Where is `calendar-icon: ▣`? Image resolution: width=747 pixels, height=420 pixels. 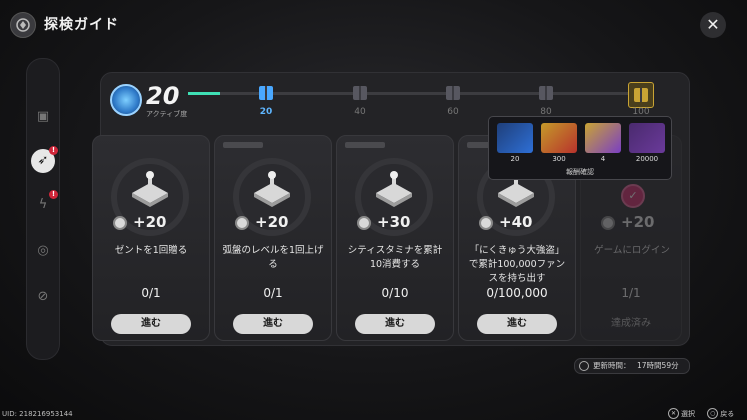 calendar-icon: ▣ is located at coordinates (43, 116).